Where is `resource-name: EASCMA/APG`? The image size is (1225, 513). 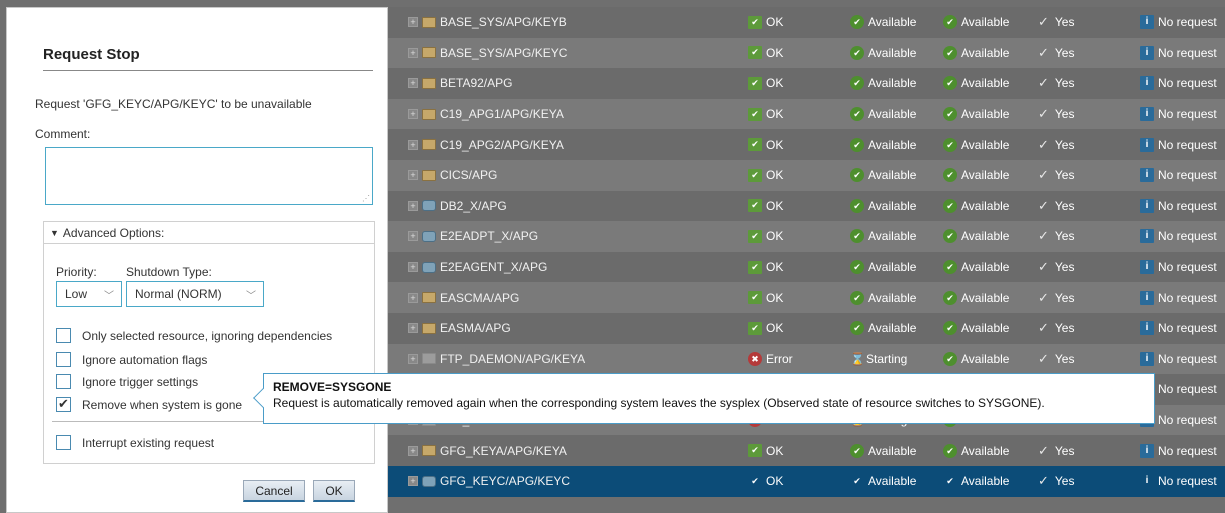 resource-name: EASCMA/APG is located at coordinates (479, 298).